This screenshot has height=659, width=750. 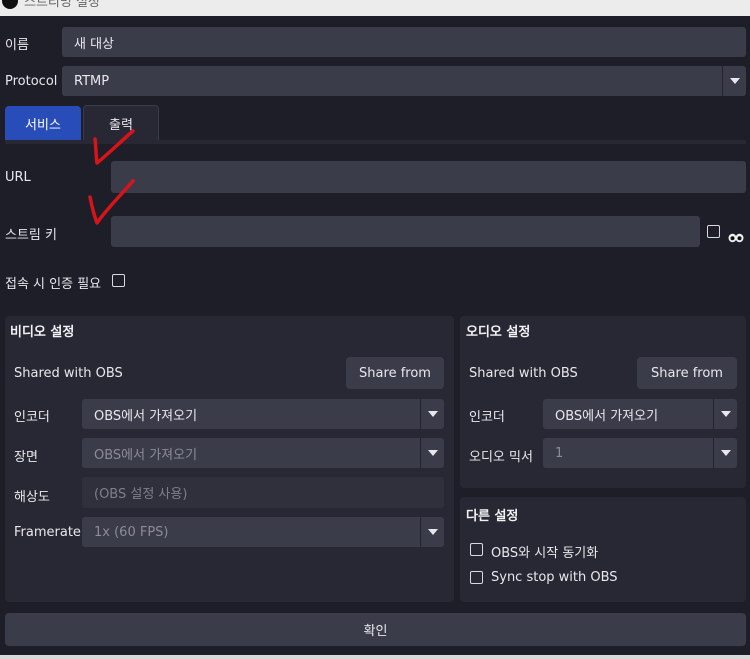 I want to click on video-encoder-select: OBS에서 가져오기, so click(x=263, y=414).